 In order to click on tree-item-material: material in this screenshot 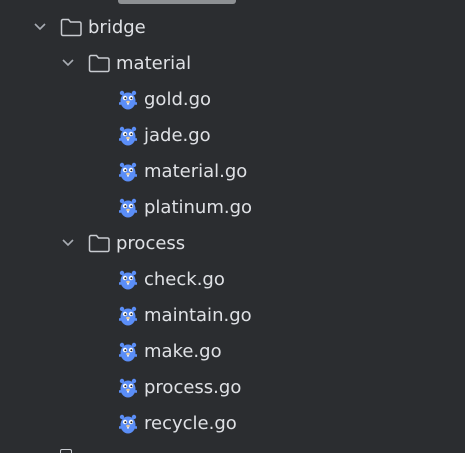, I will do `click(232, 64)`.